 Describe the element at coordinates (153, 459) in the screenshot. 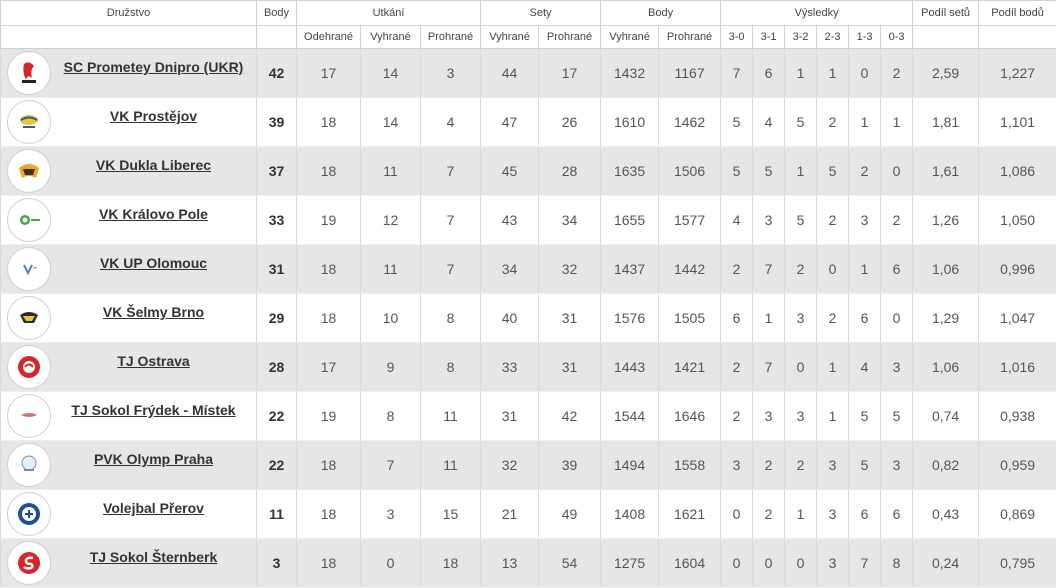

I see `team-link: PVK Olymp Praha` at that location.